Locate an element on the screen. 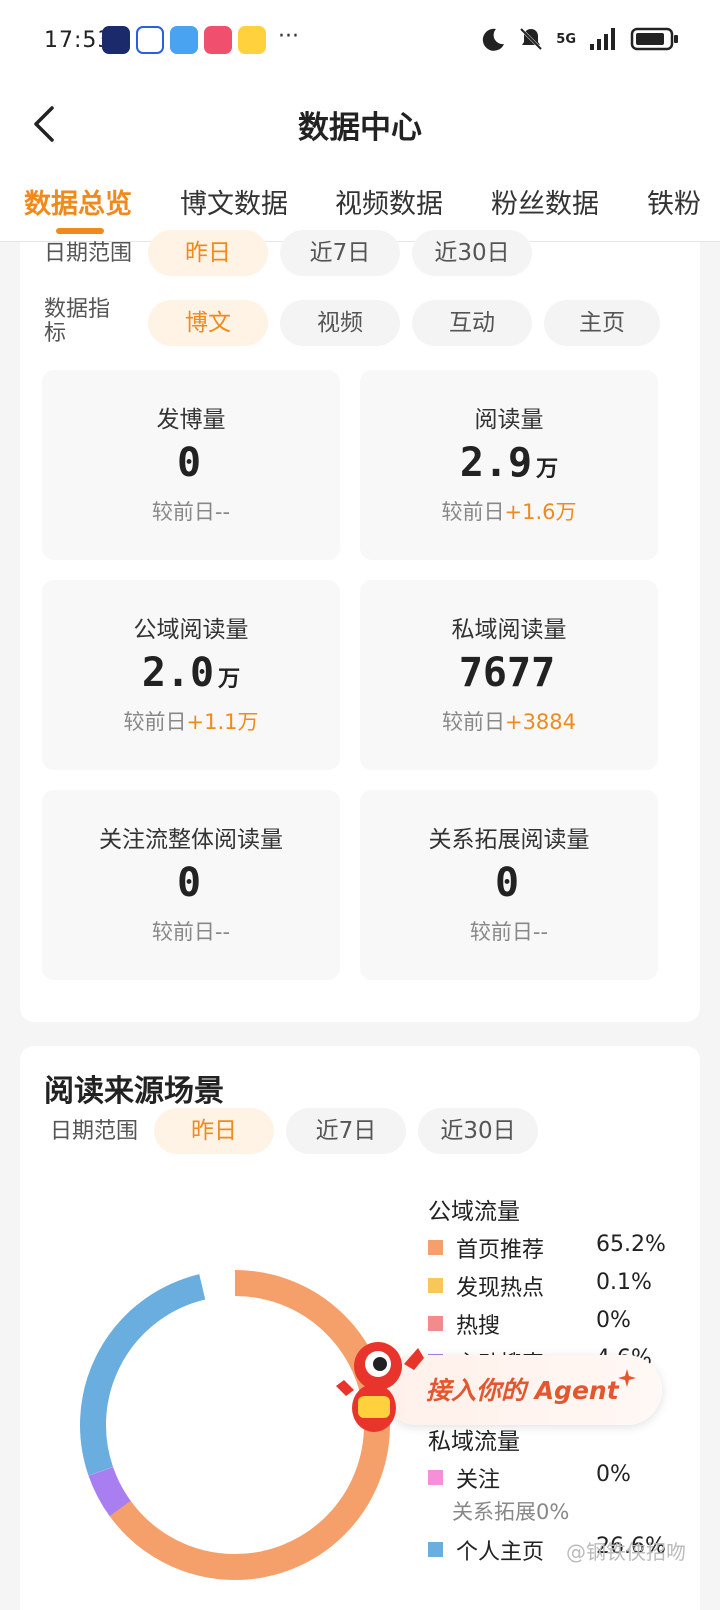  section-title: 阅读来源场景 is located at coordinates (134, 1091).